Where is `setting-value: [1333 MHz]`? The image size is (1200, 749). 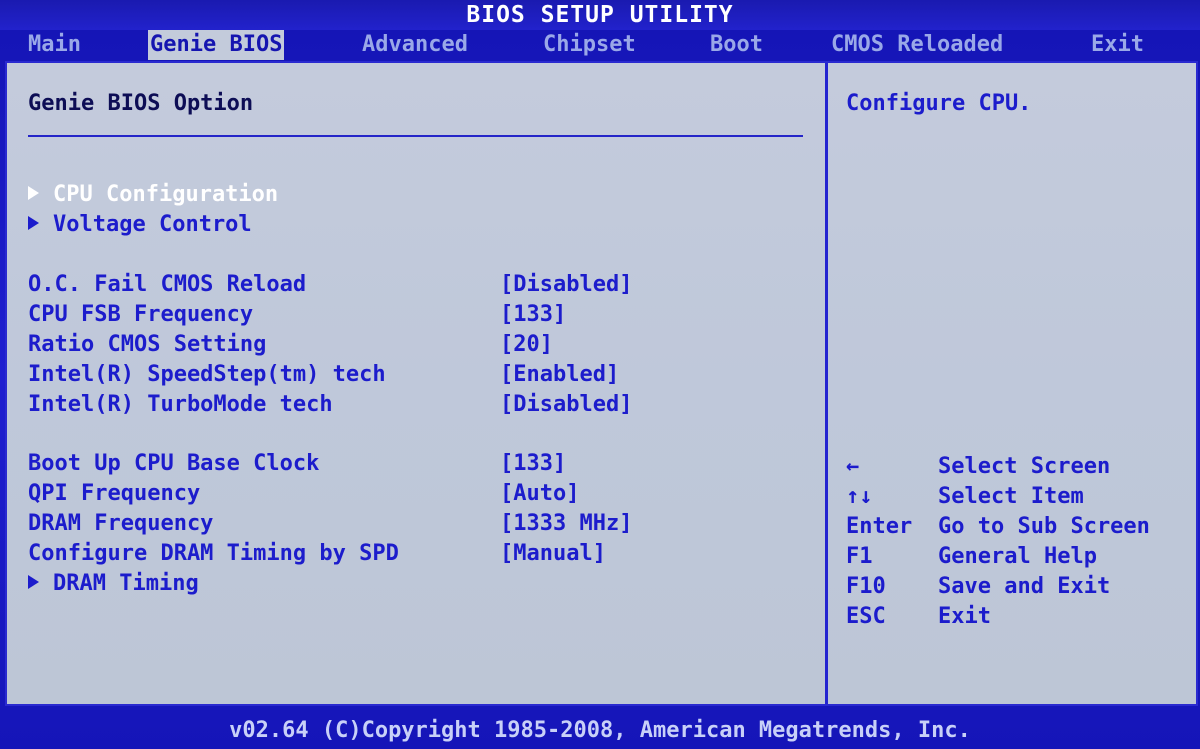 setting-value: [1333 MHz] is located at coordinates (566, 524).